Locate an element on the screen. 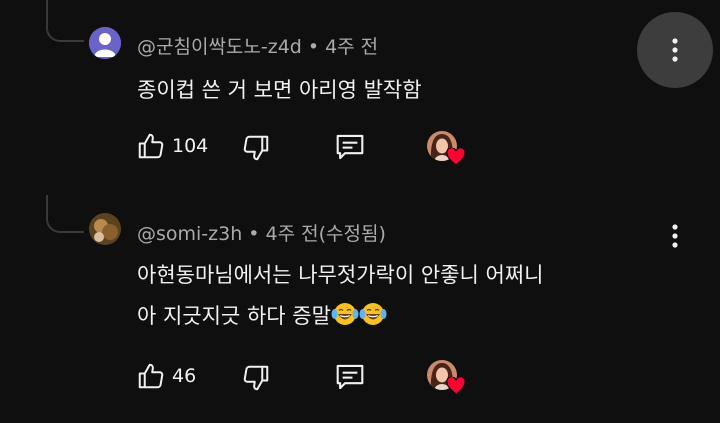  comment-text: 아 지긋지긋 하다 증말 is located at coordinates (234, 316).